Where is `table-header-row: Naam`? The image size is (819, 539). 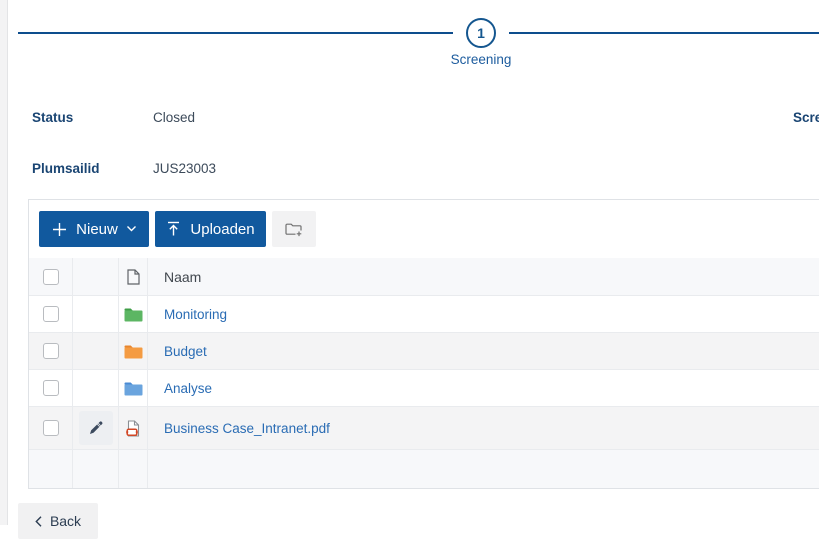
table-header-row: Naam is located at coordinates (424, 277).